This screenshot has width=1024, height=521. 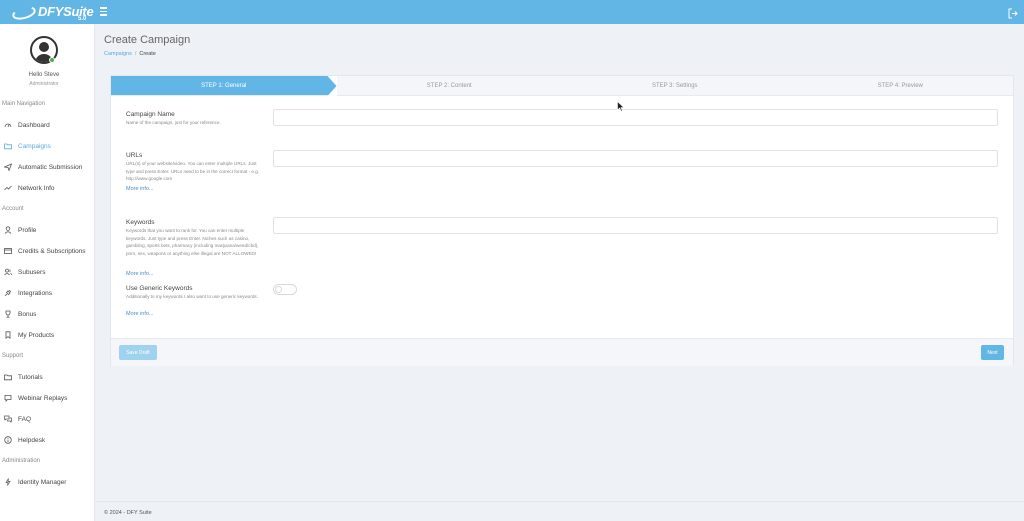 I want to click on user-icon, so click(x=8, y=230).